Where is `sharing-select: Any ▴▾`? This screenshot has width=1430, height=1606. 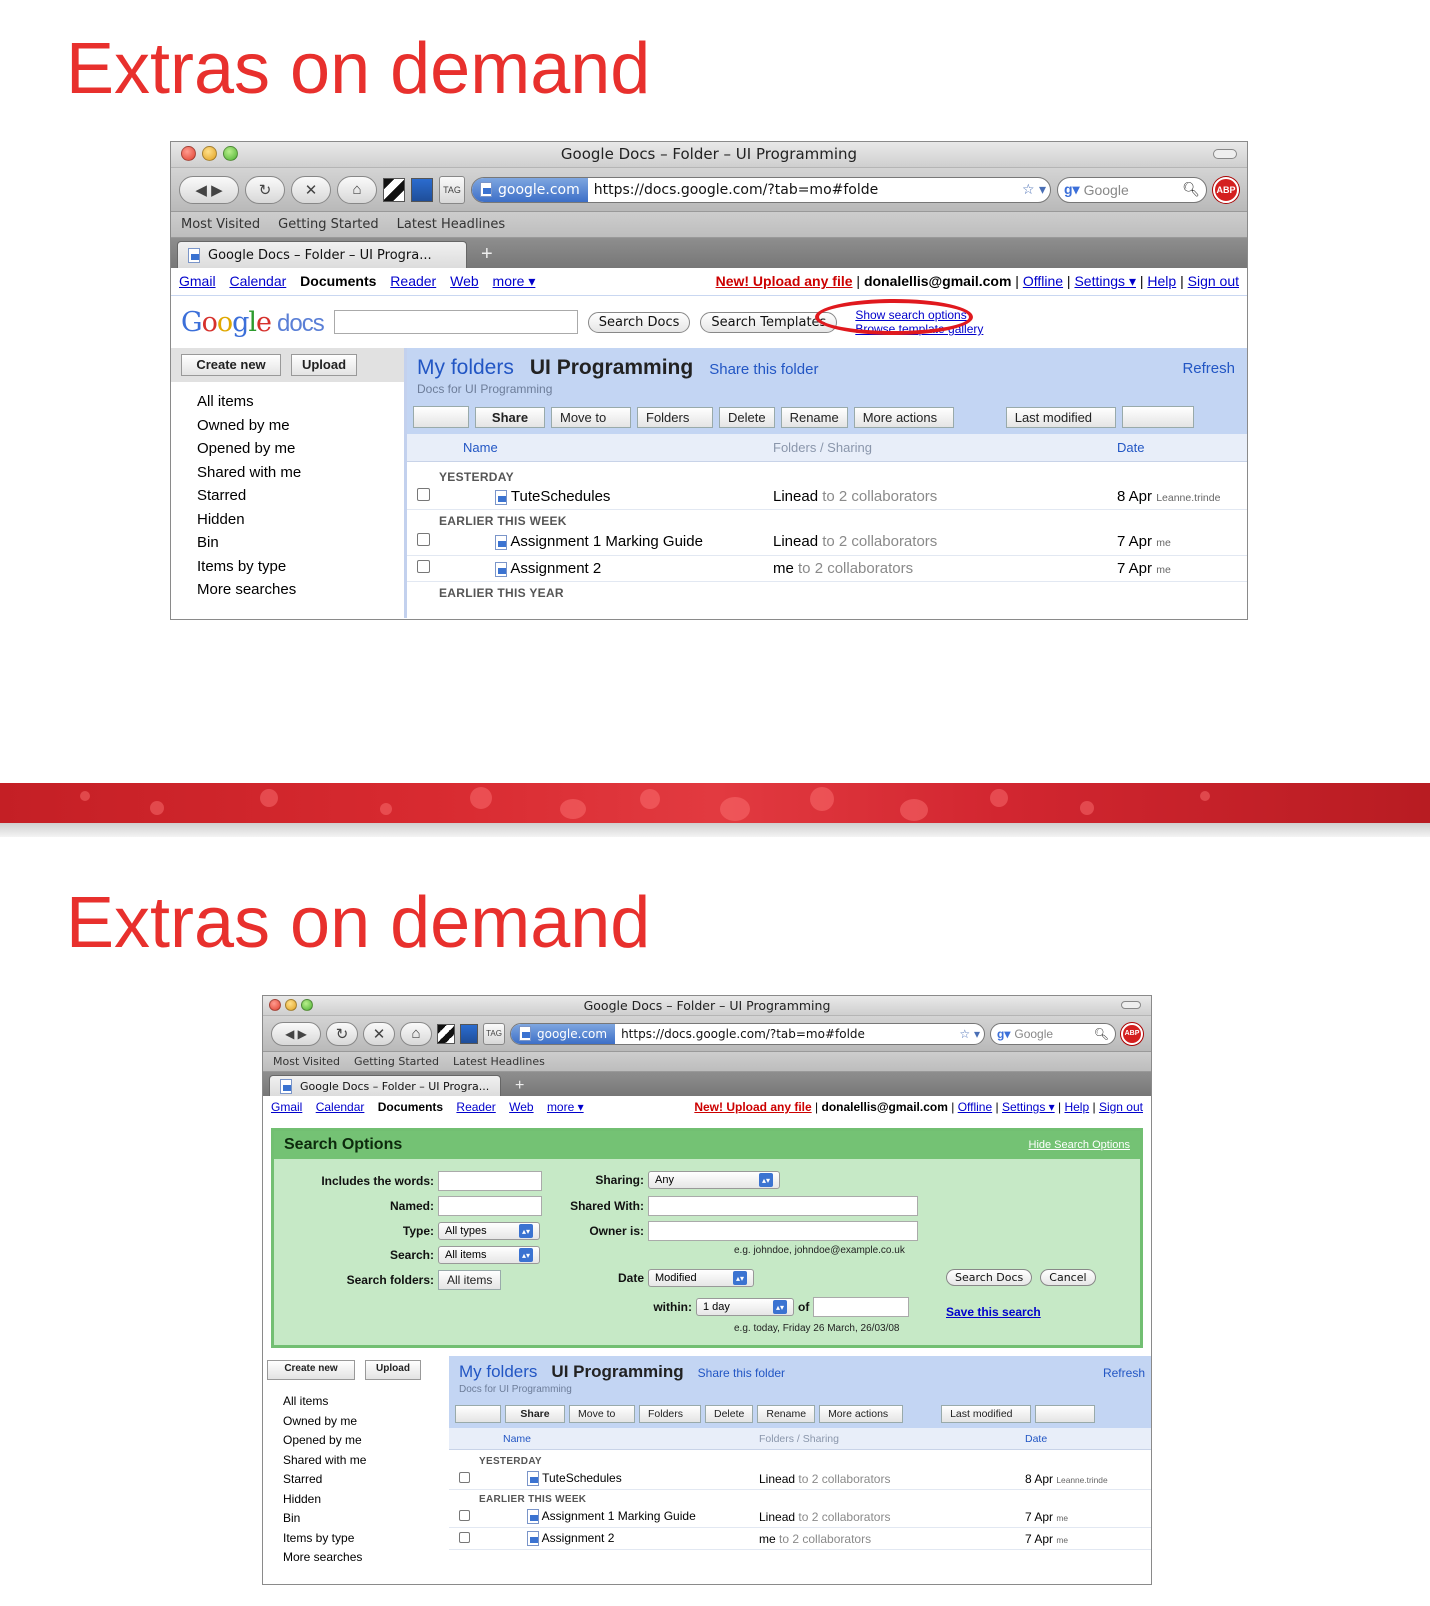
sharing-select: Any ▴▾ is located at coordinates (714, 1180).